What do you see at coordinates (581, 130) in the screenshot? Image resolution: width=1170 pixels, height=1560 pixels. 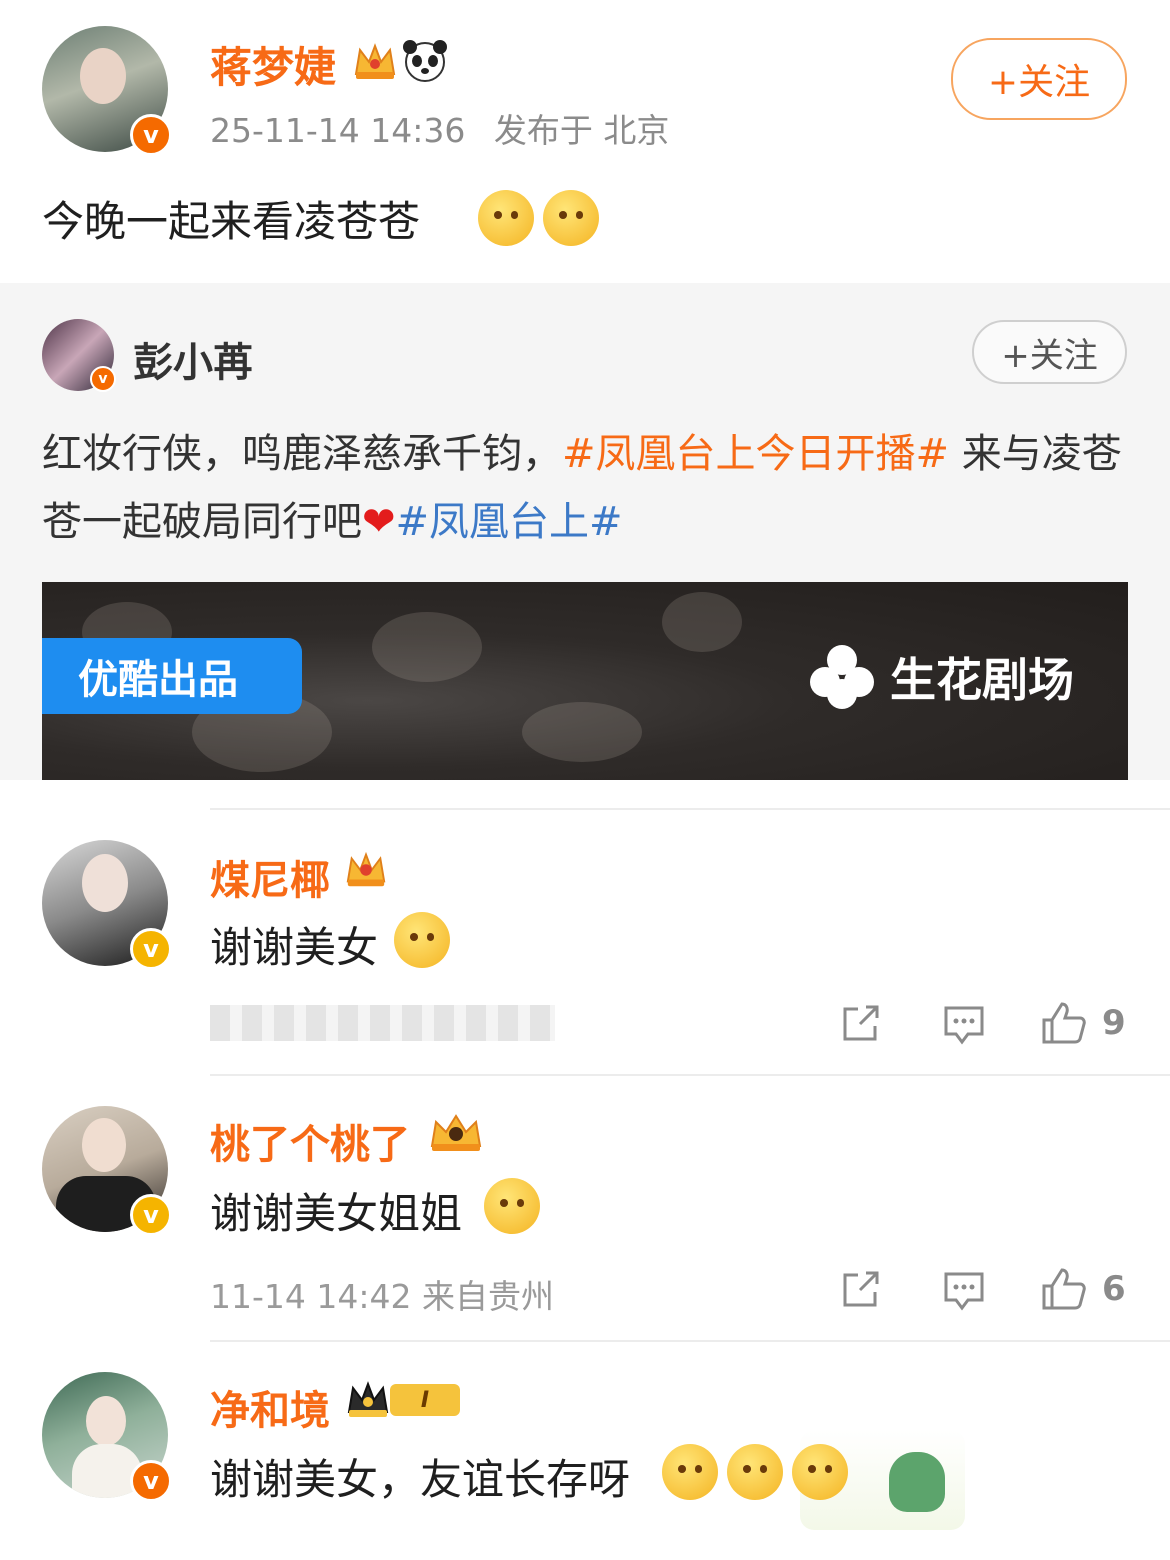 I see `post-location: 发布于 北京` at bounding box center [581, 130].